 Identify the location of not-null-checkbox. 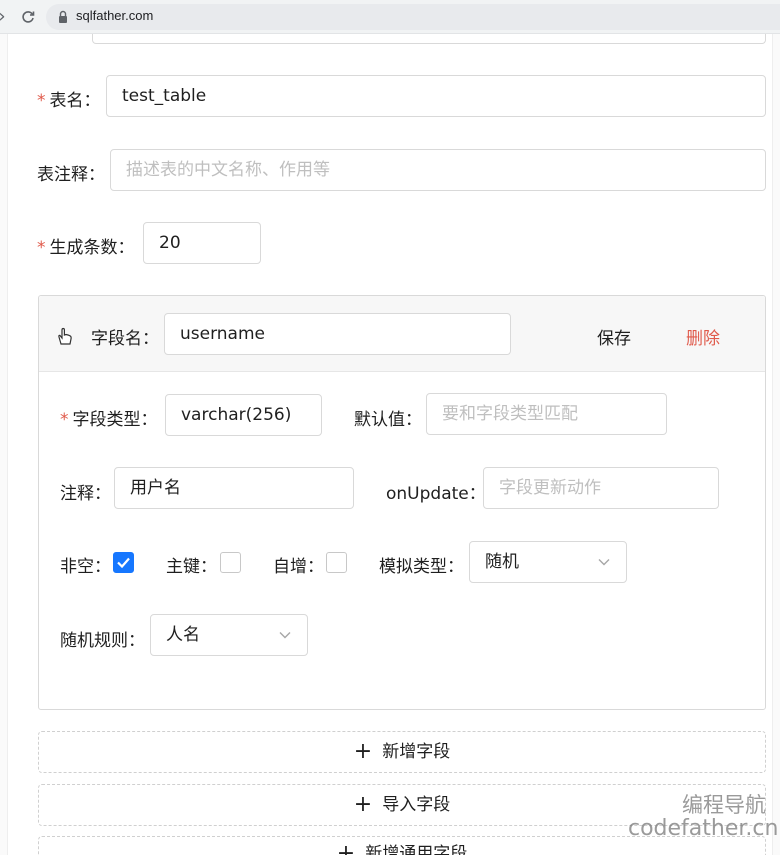
(123, 562).